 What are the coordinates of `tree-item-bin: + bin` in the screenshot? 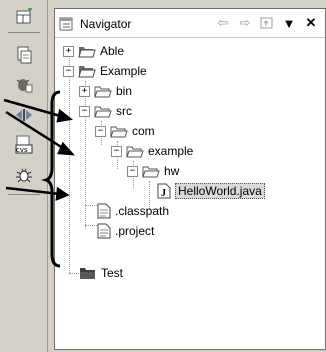 It's located at (105, 91).